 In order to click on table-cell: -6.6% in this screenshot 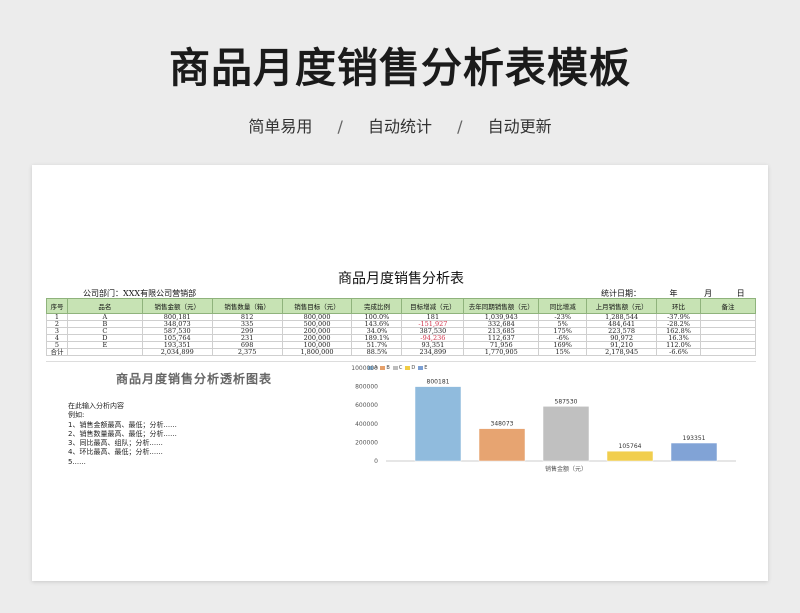, I will do `click(679, 352)`.